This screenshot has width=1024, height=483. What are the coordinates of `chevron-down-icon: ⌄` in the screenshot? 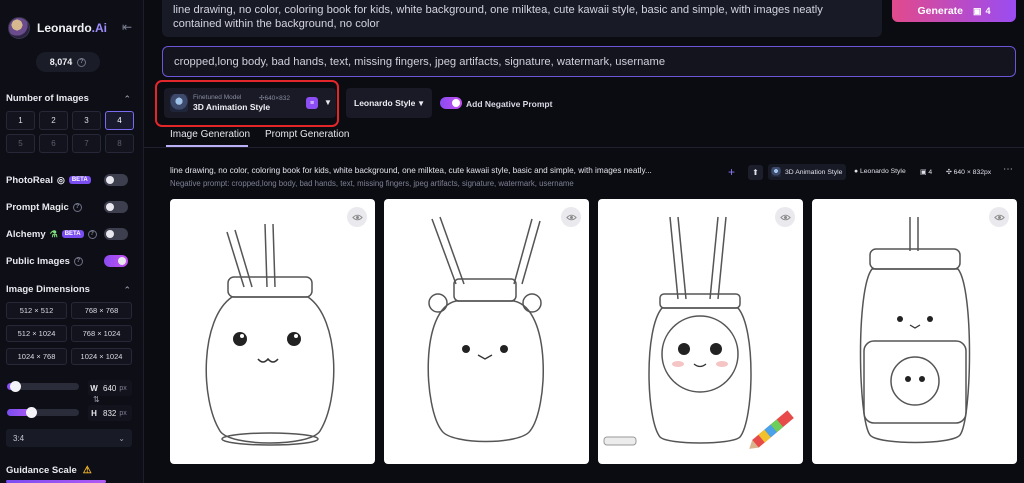 It's located at (121, 438).